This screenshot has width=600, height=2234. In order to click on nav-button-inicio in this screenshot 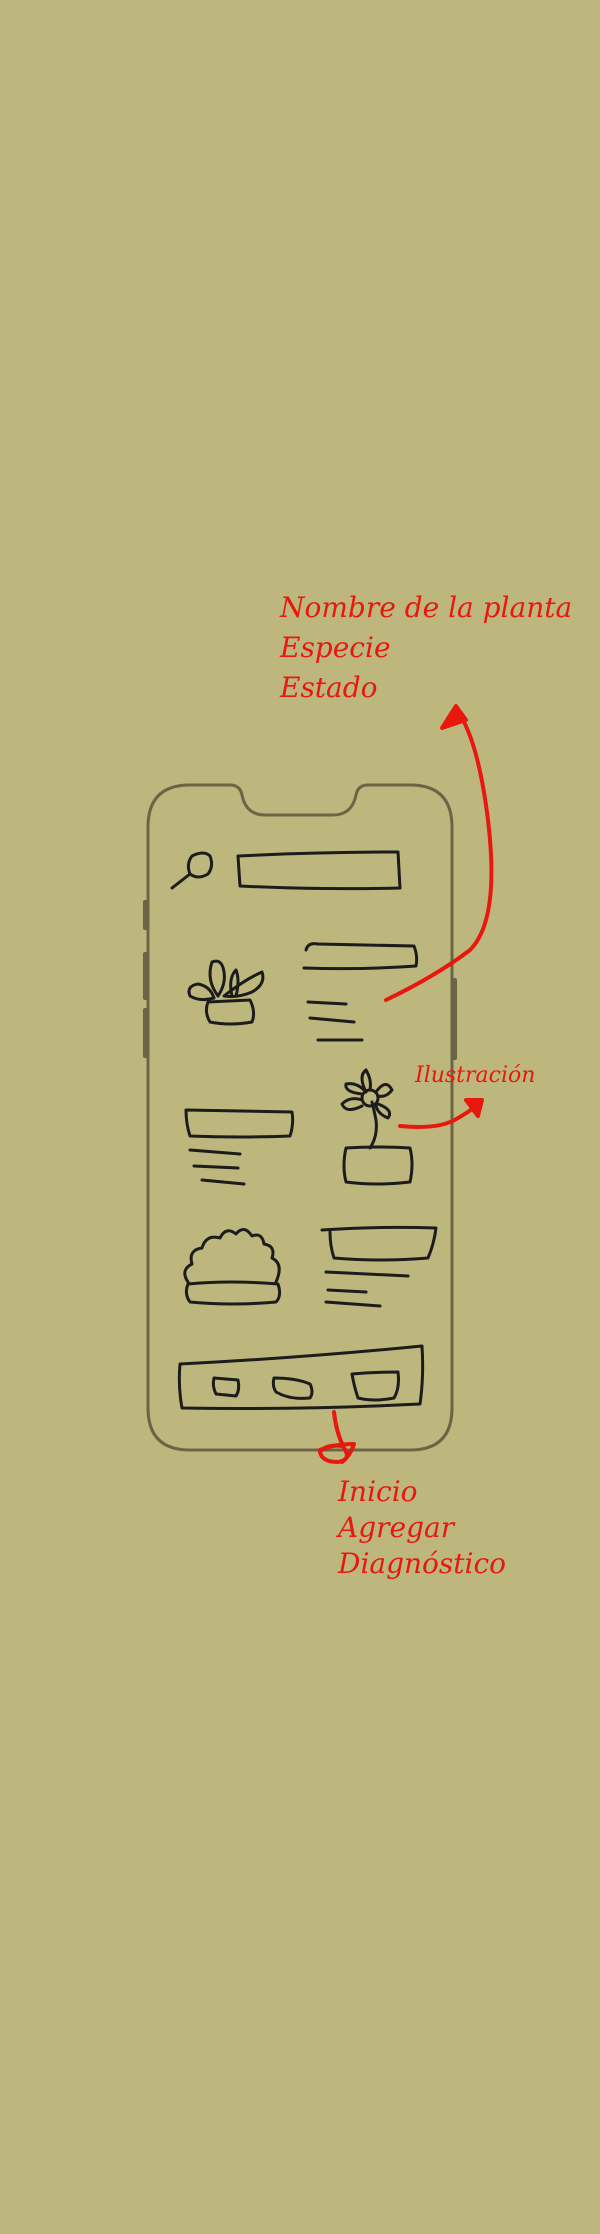, I will do `click(226, 1387)`.